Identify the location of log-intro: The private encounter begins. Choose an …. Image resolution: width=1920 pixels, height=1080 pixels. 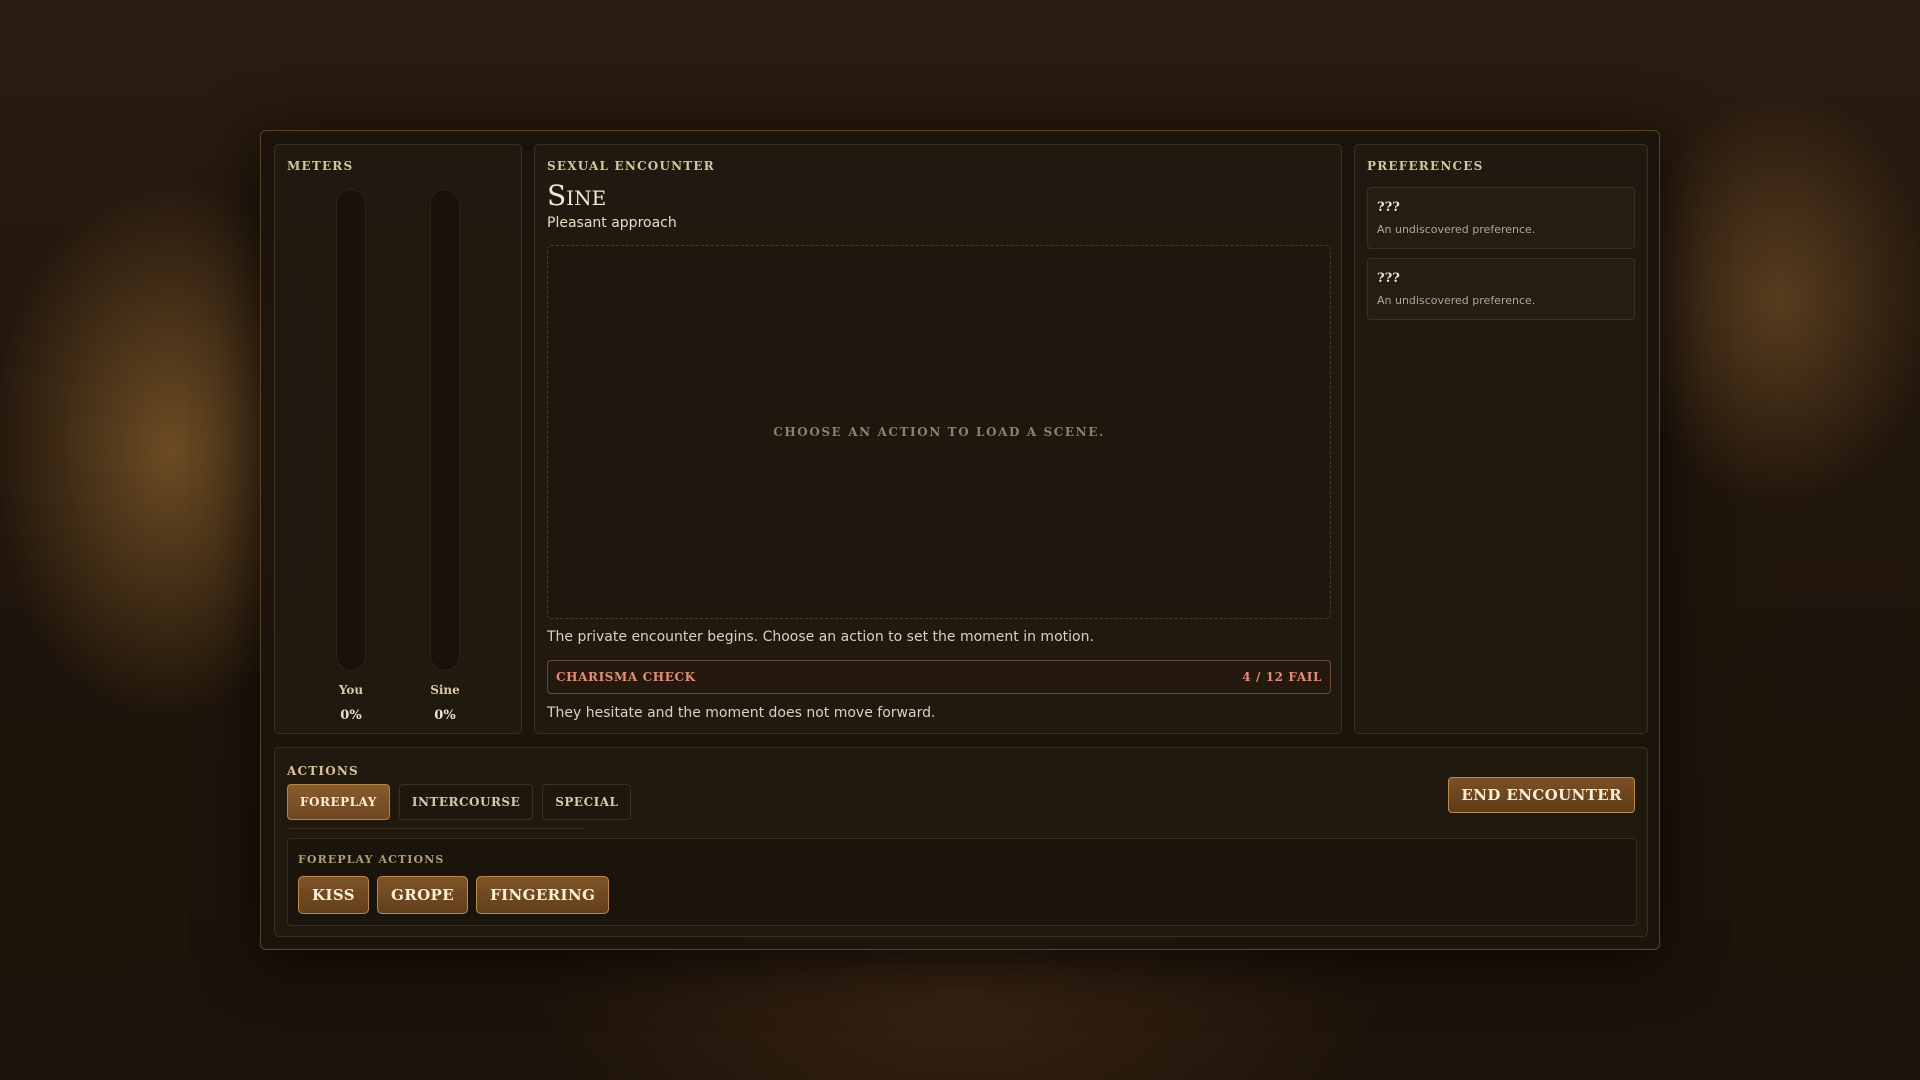
(820, 637).